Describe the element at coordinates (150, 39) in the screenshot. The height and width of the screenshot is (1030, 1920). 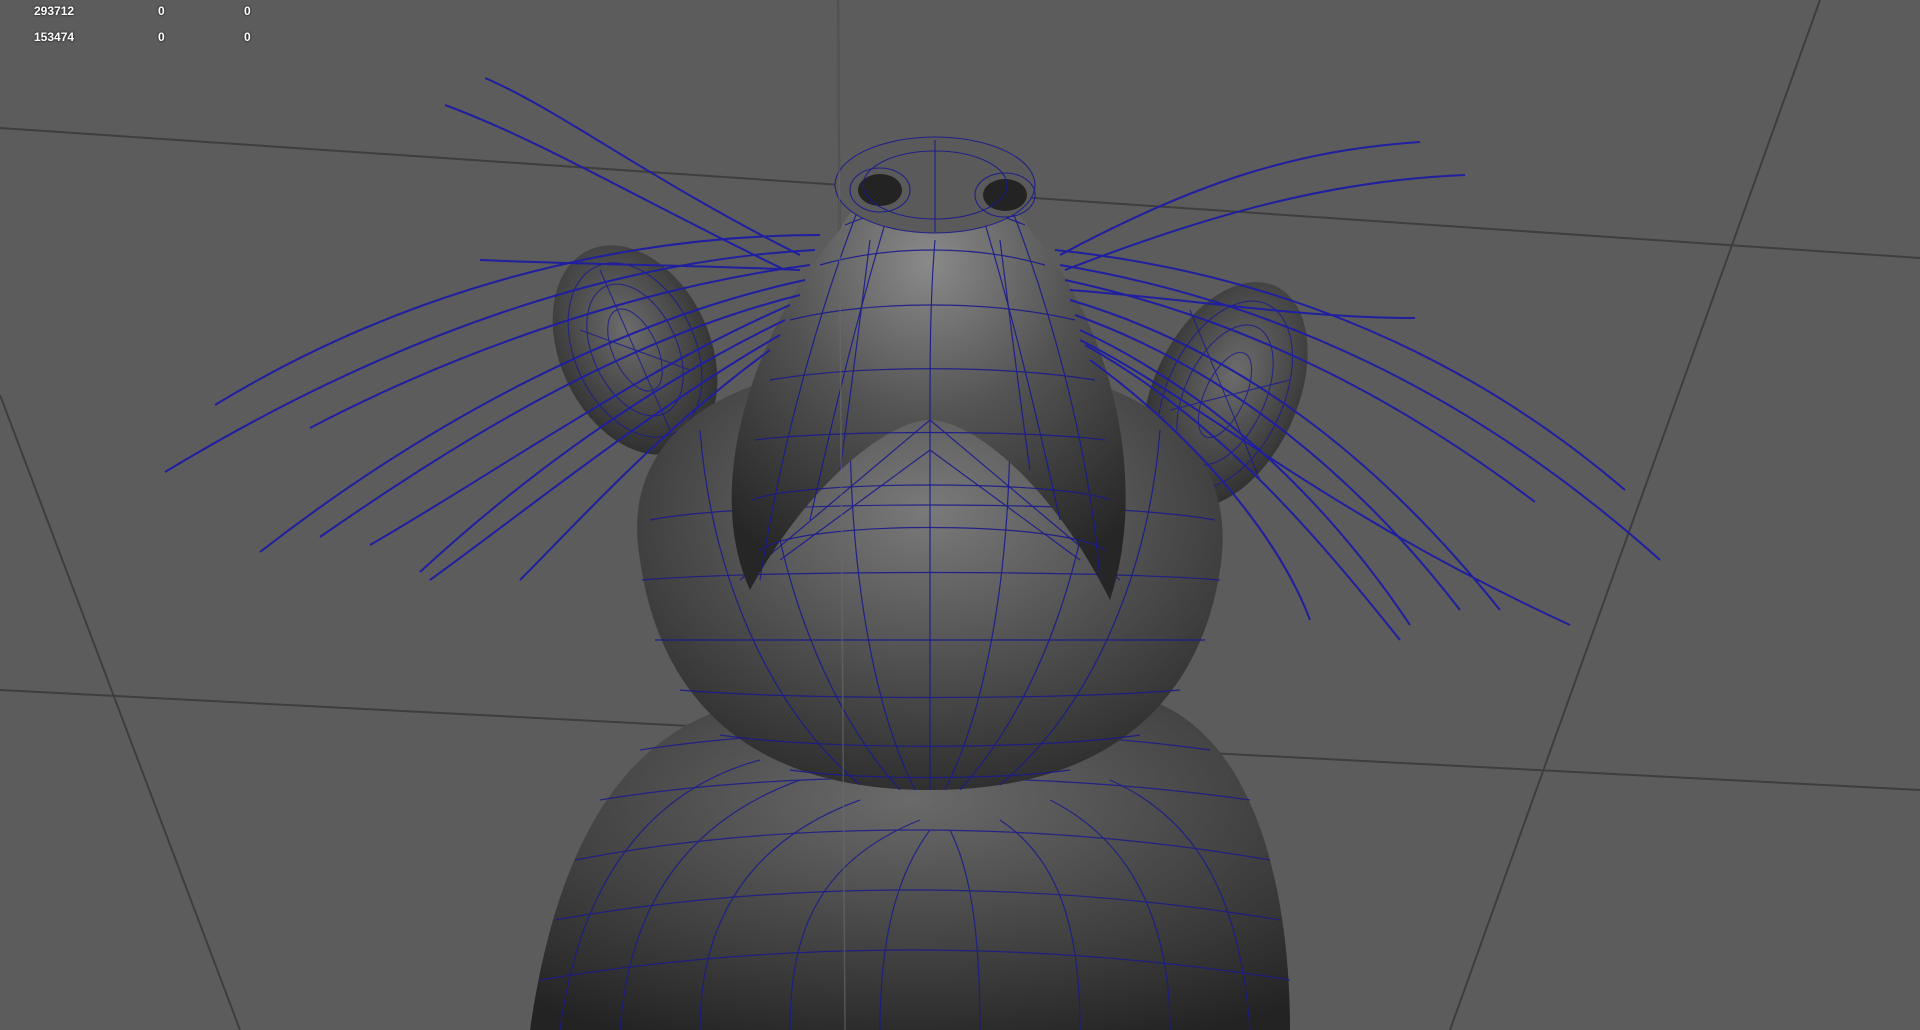
I see `hud-row: 153474 0 0` at that location.